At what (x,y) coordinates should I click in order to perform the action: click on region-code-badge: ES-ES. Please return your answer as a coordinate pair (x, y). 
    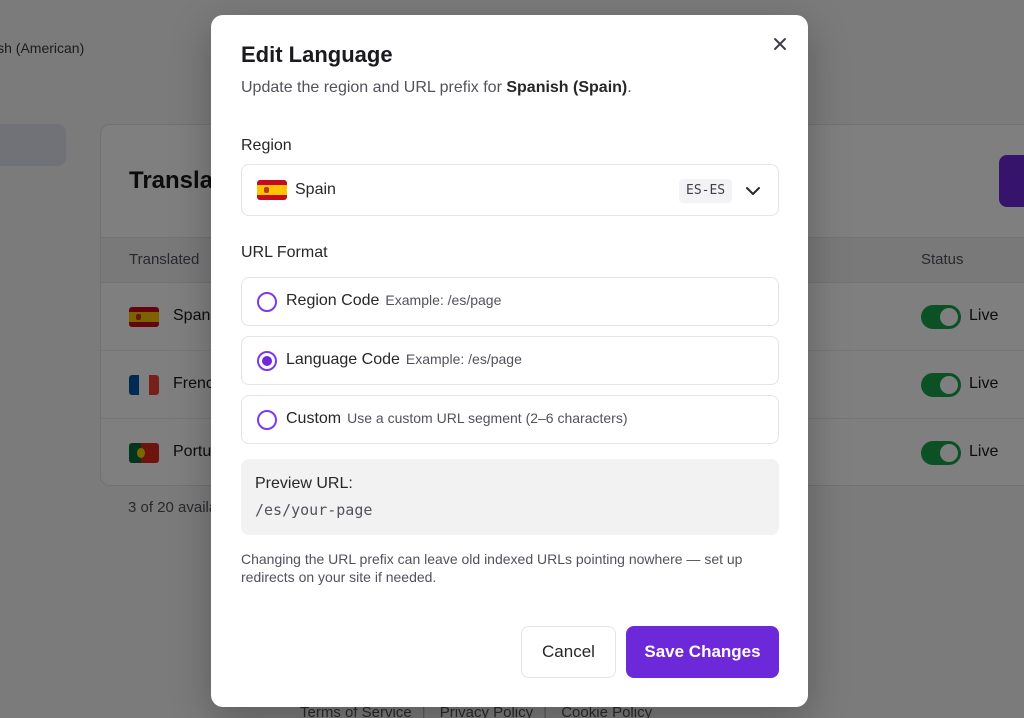
    Looking at the image, I should click on (706, 191).